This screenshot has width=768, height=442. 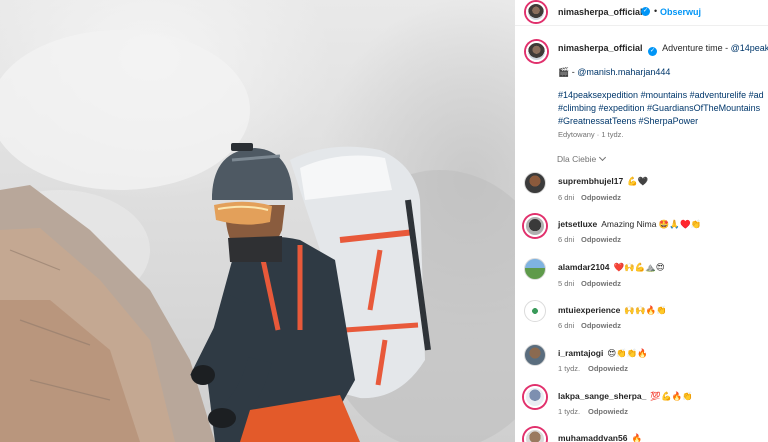 What do you see at coordinates (671, 396) in the screenshot?
I see `comment-text: 💯💪🔥👏` at bounding box center [671, 396].